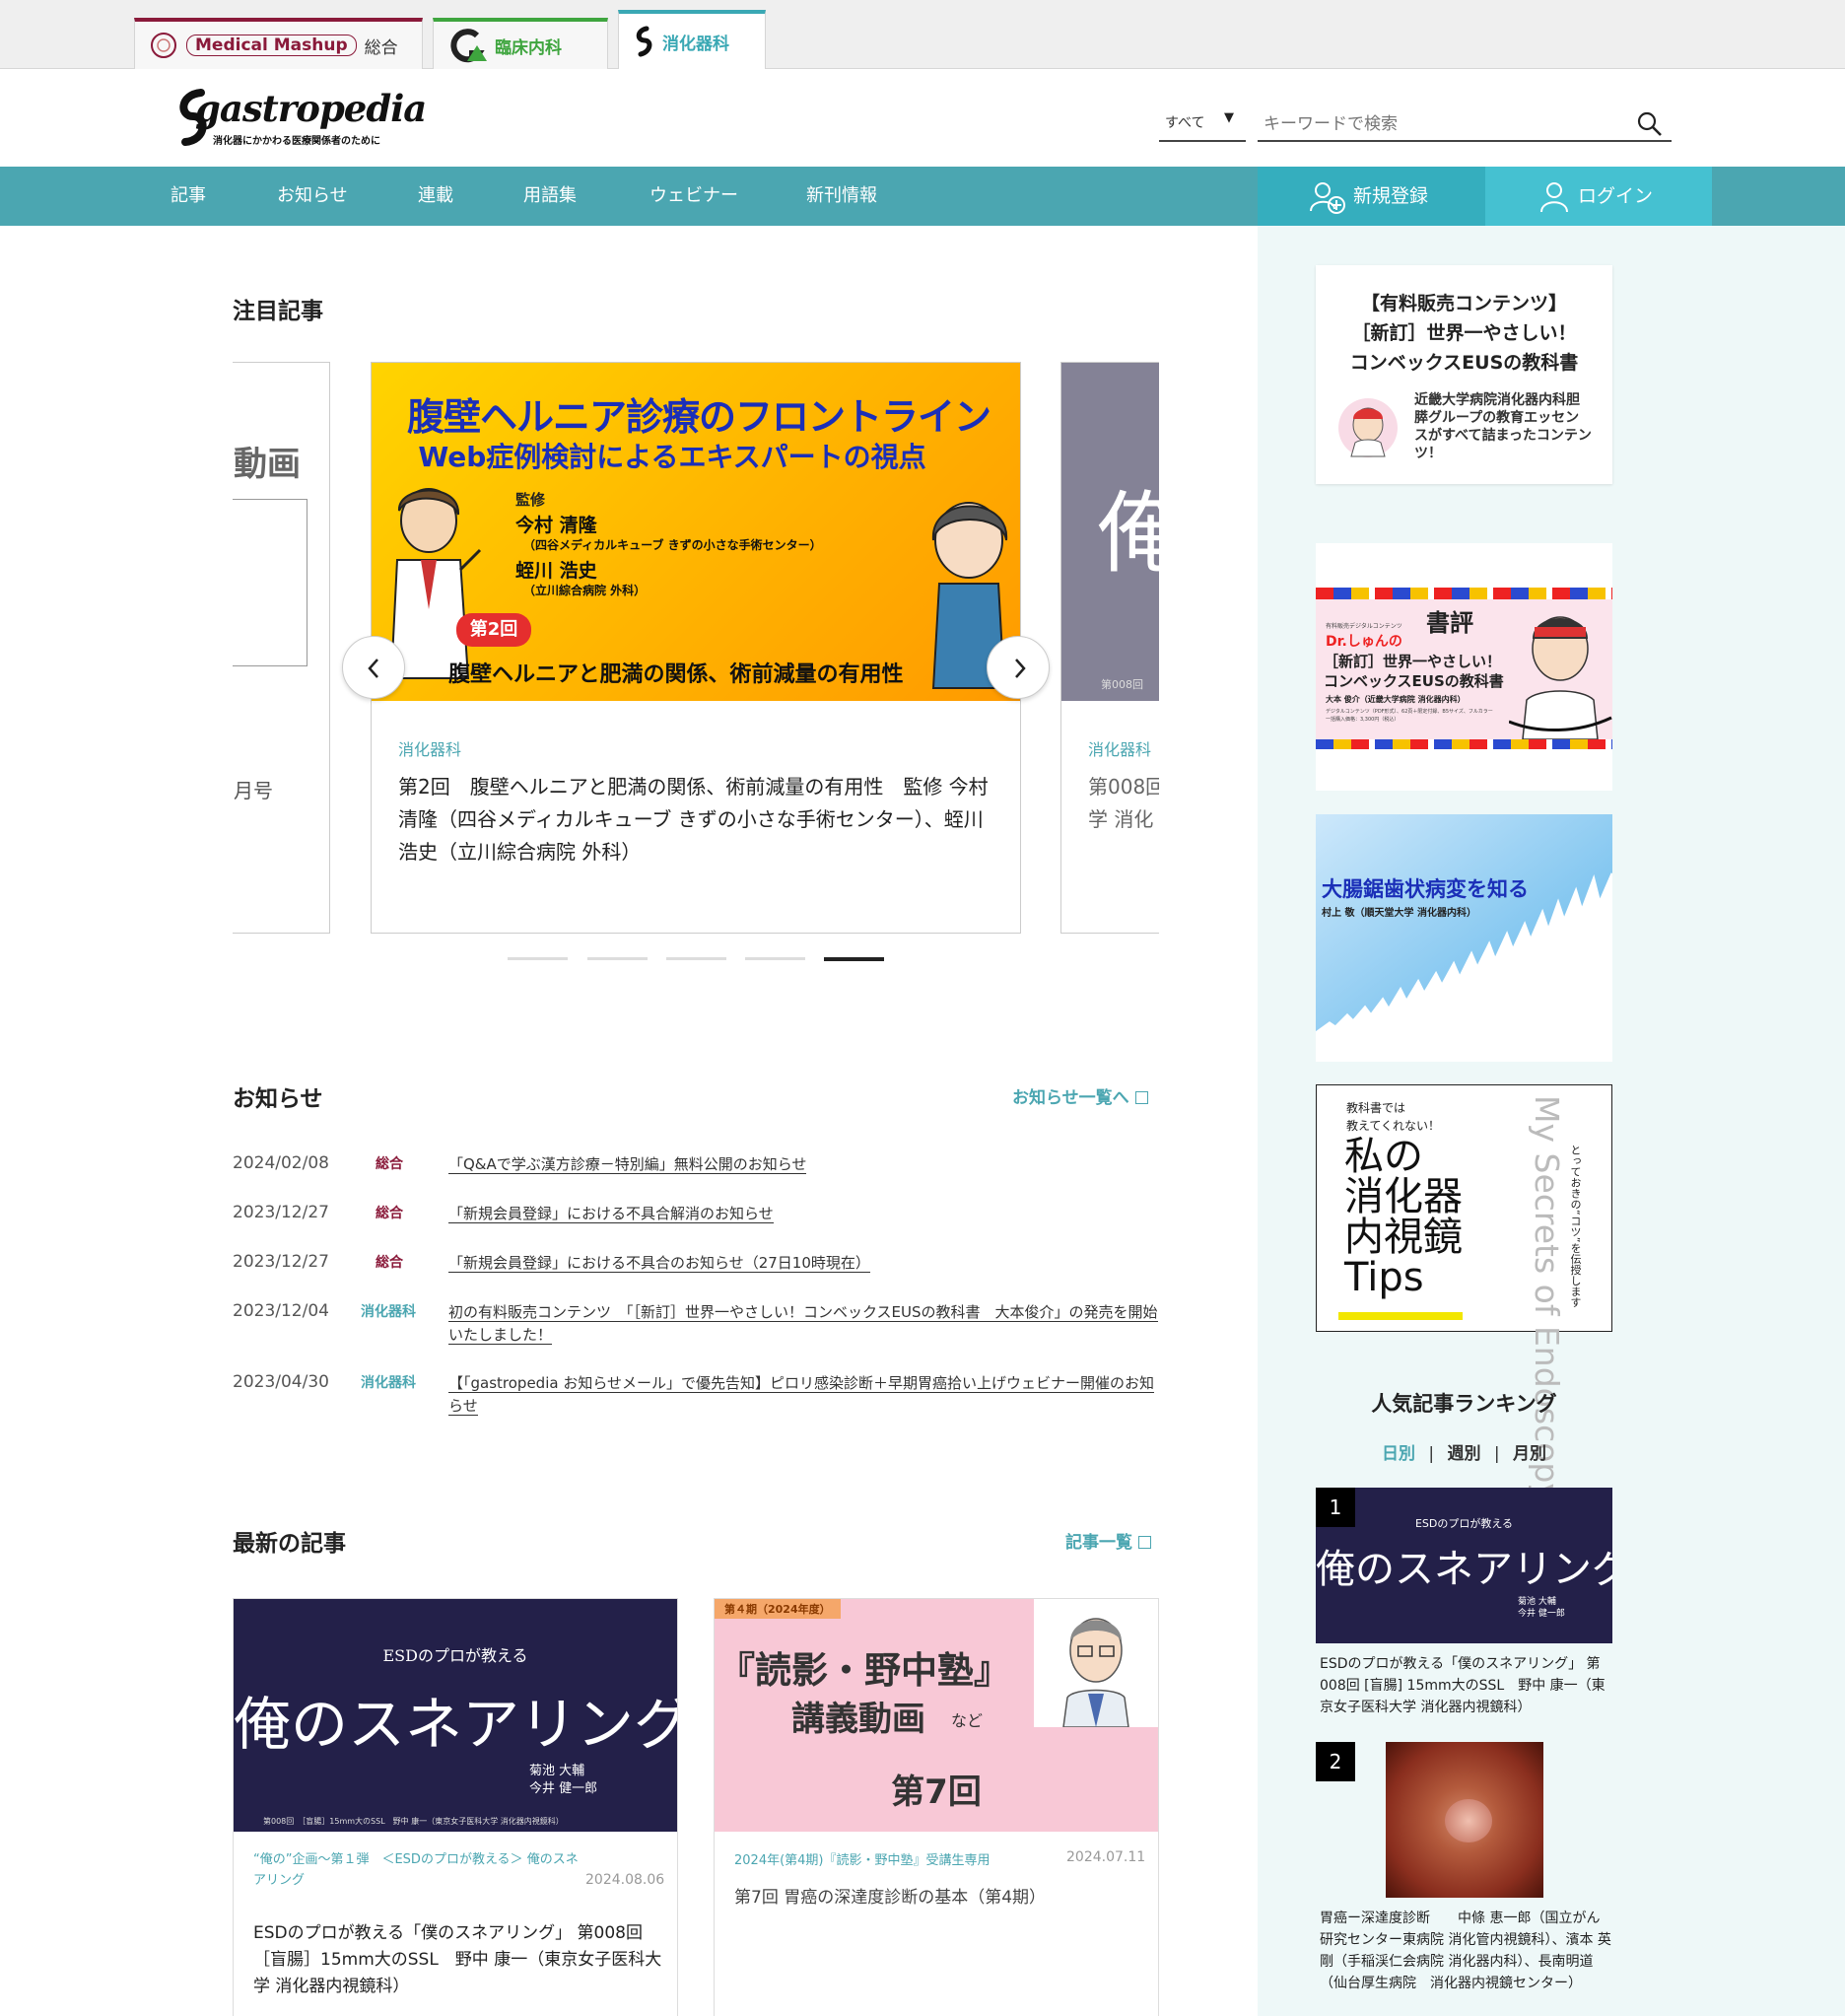  What do you see at coordinates (456, 1724) in the screenshot?
I see `article-image-title: 俺のスネアリング` at bounding box center [456, 1724].